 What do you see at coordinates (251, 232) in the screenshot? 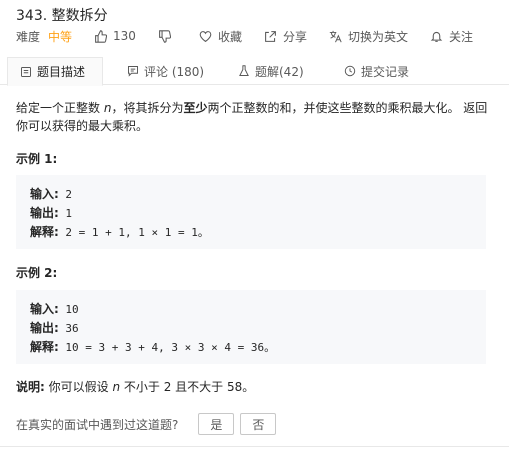
I see `example-1-explain-row: 解释: 2 = 1 + 1, 1 × 1 = 1。` at bounding box center [251, 232].